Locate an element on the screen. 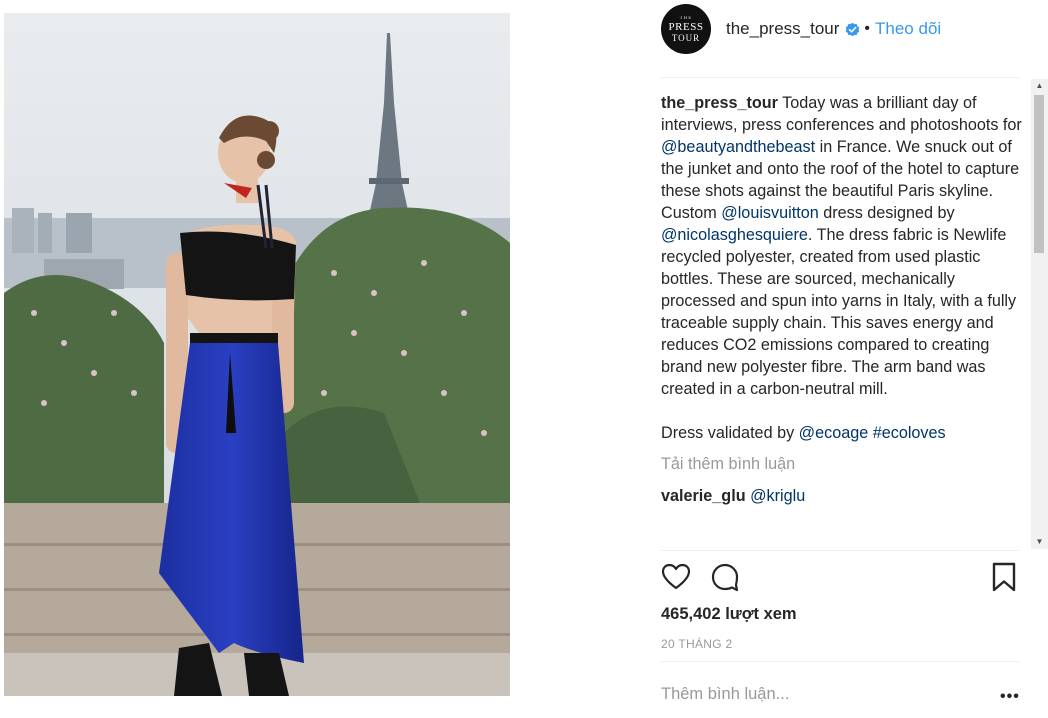 The height and width of the screenshot is (718, 1048). bookmark-icon is located at coordinates (1004, 577).